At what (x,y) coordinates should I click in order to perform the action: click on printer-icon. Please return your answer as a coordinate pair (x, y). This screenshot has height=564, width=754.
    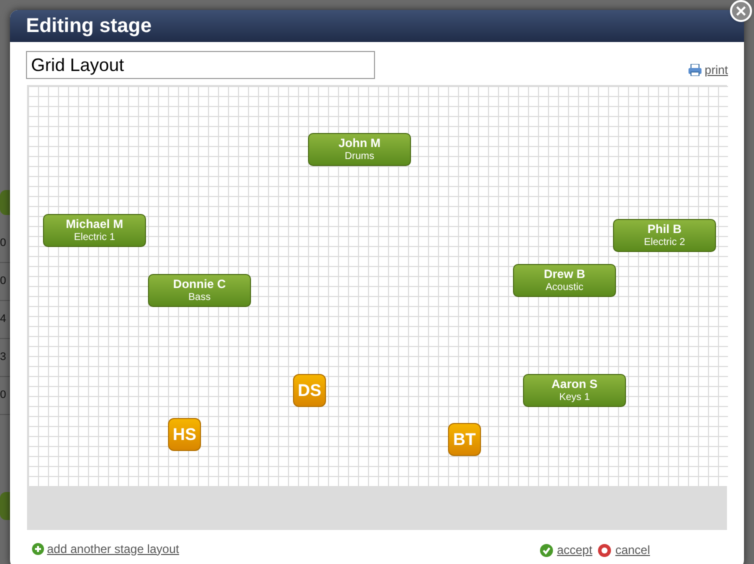
    Looking at the image, I should click on (695, 70).